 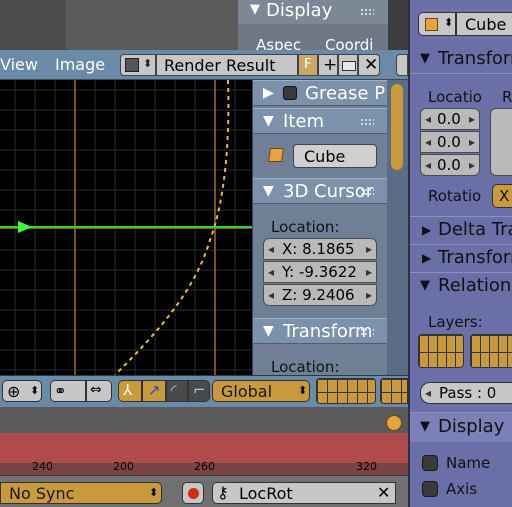 What do you see at coordinates (346, 391) in the screenshot?
I see `layers-buttons` at bounding box center [346, 391].